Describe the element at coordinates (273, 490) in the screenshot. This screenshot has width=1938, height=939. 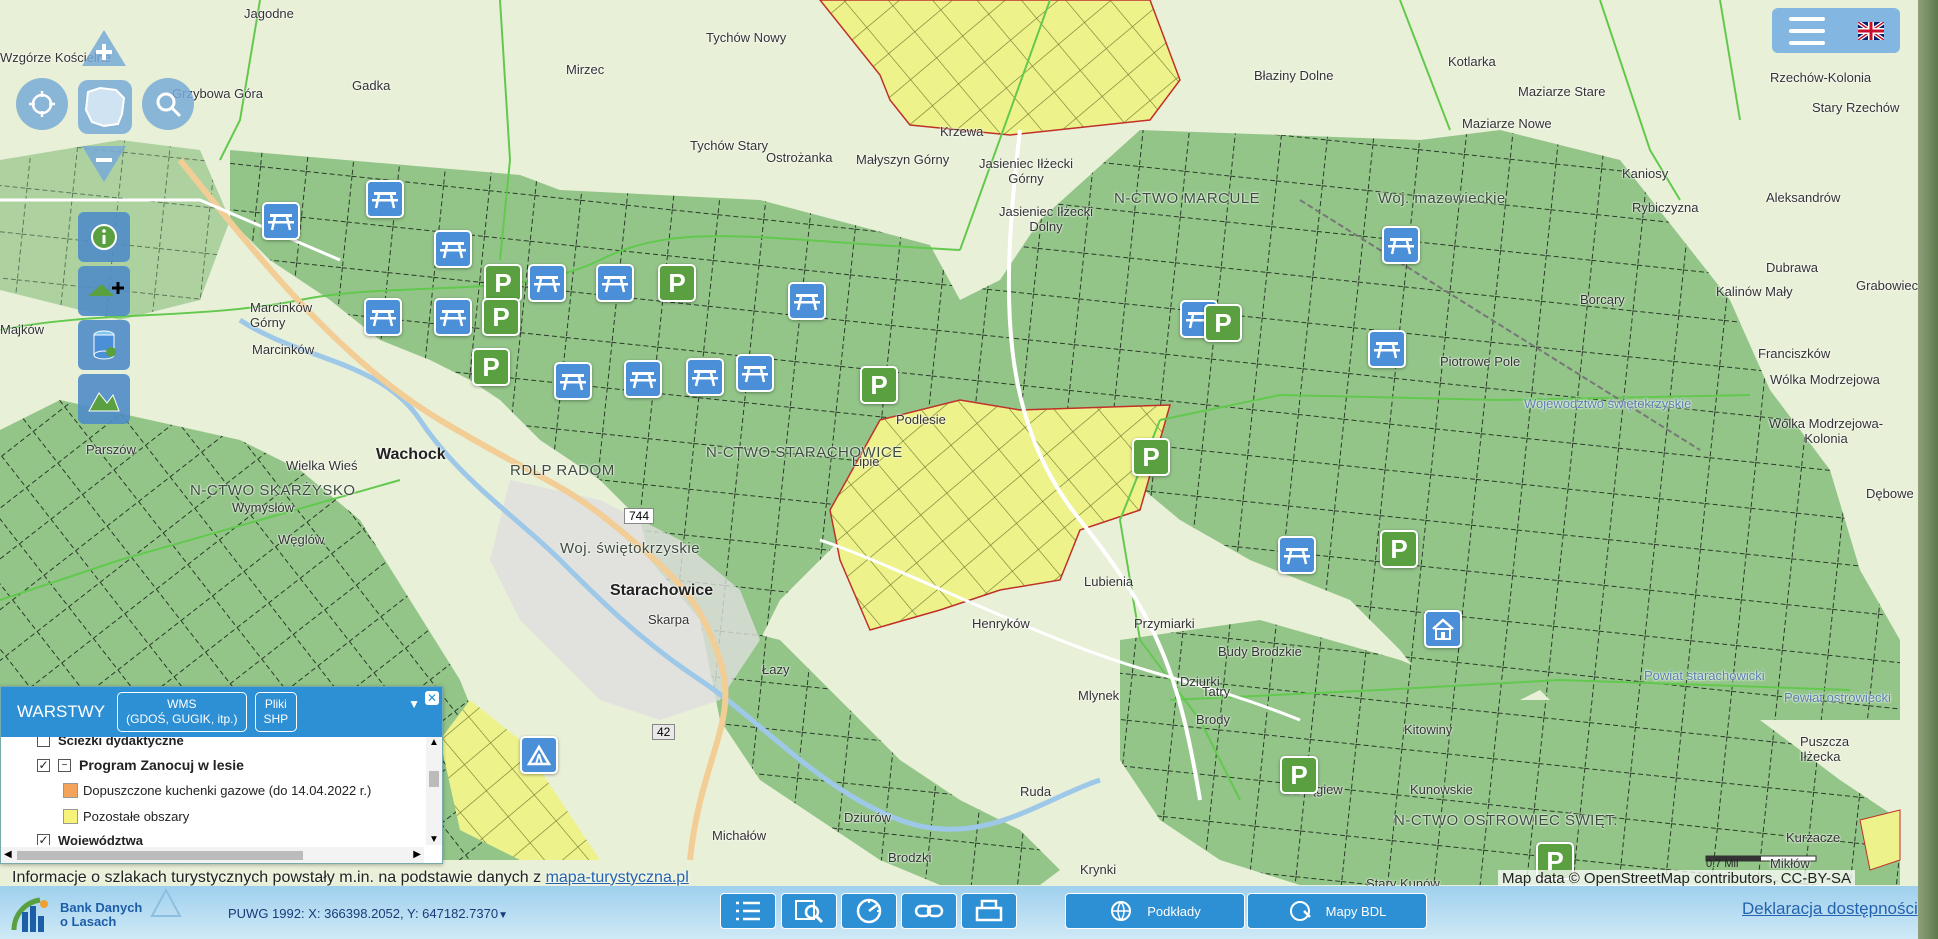
I see `map-label: N-CTWO SKARŻYSKO` at that location.